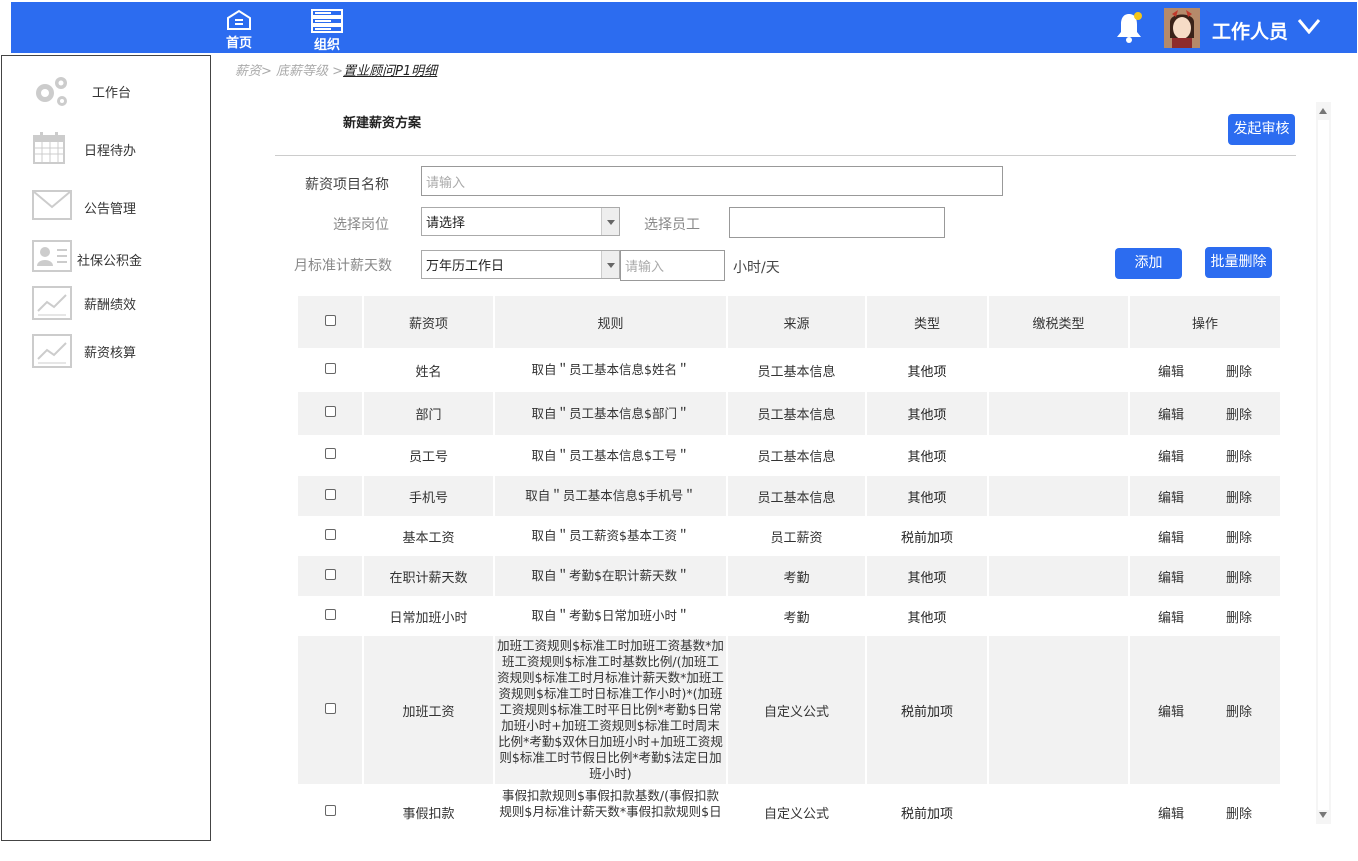 This screenshot has height=861, width=1358. I want to click on chevron-down-icon, so click(1309, 28).